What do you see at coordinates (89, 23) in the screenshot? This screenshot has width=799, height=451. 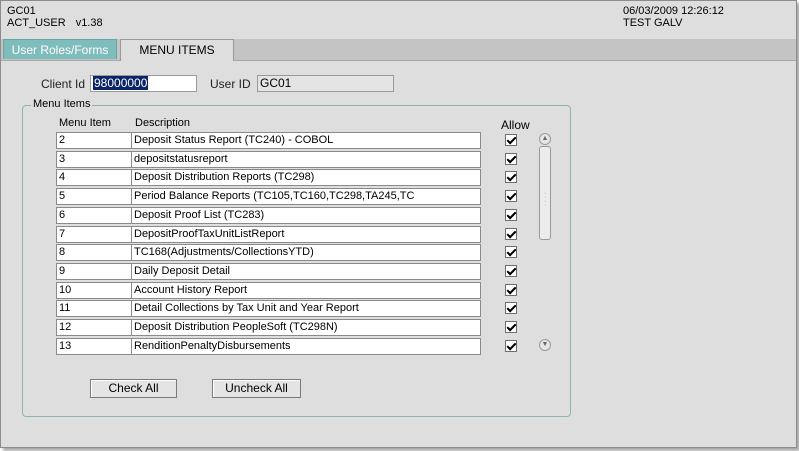 I see `app-version: v1.38` at bounding box center [89, 23].